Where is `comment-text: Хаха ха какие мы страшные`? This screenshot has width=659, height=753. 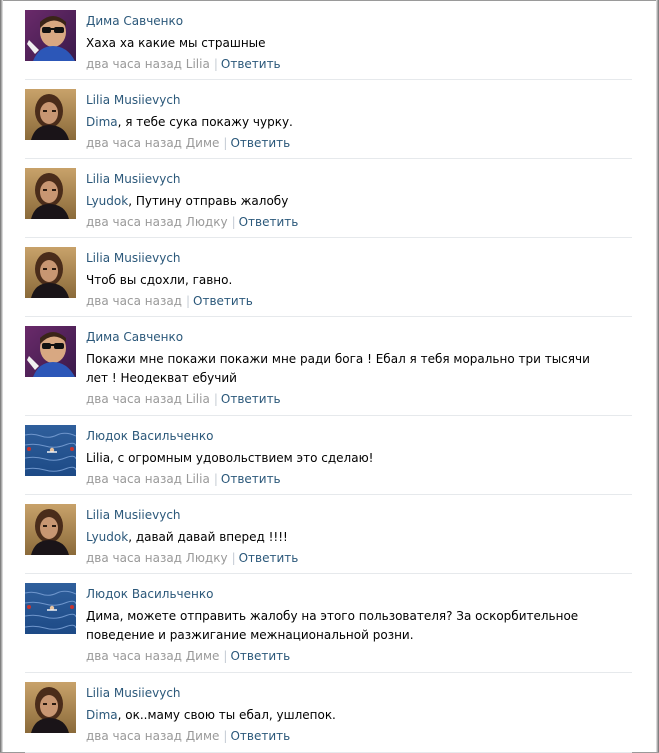
comment-text: Хаха ха какие мы страшные is located at coordinates (339, 43).